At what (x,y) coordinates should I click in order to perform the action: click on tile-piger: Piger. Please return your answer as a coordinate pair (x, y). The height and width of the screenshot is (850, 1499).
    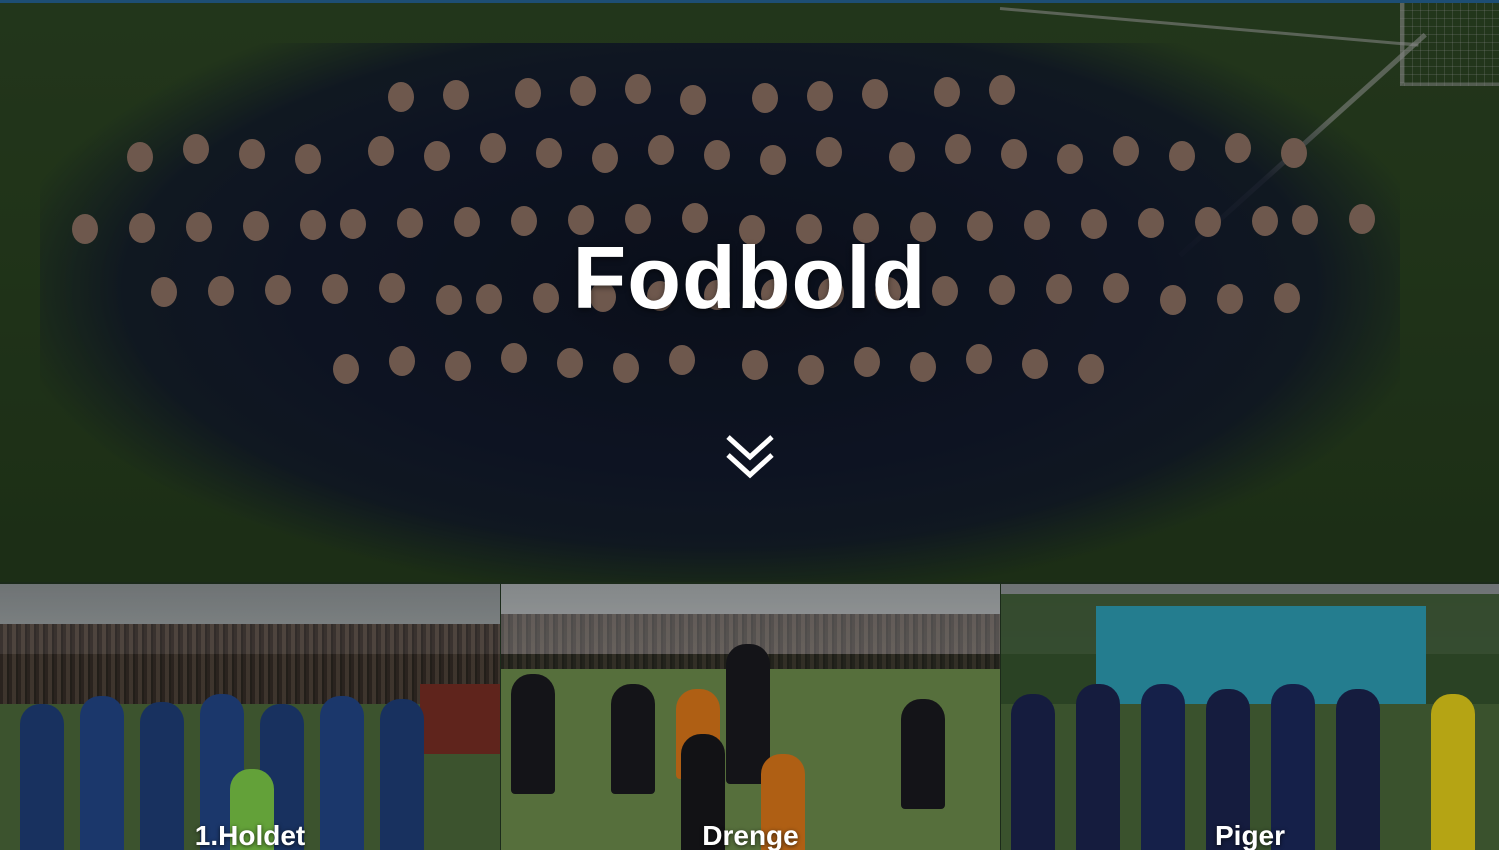
    Looking at the image, I should click on (1250, 717).